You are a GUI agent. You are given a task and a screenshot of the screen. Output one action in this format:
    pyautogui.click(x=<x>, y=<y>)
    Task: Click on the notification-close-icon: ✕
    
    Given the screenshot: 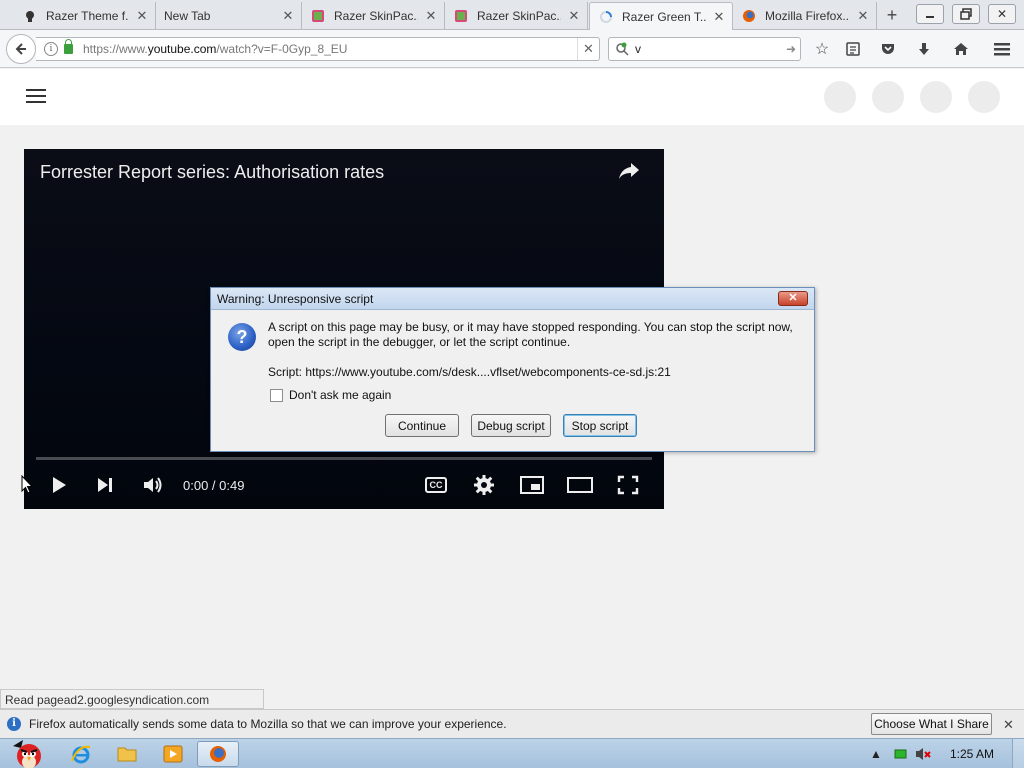 What is the action you would take?
    pyautogui.click(x=1008, y=725)
    